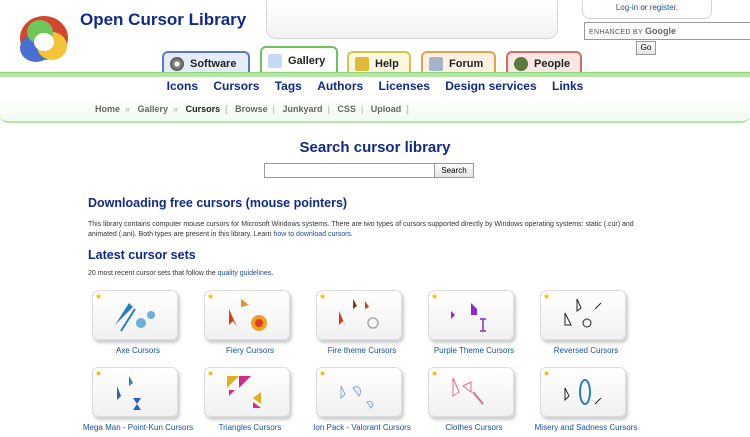 This screenshot has height=437, width=750. Describe the element at coordinates (567, 86) in the screenshot. I see `subnav-links: Links` at that location.